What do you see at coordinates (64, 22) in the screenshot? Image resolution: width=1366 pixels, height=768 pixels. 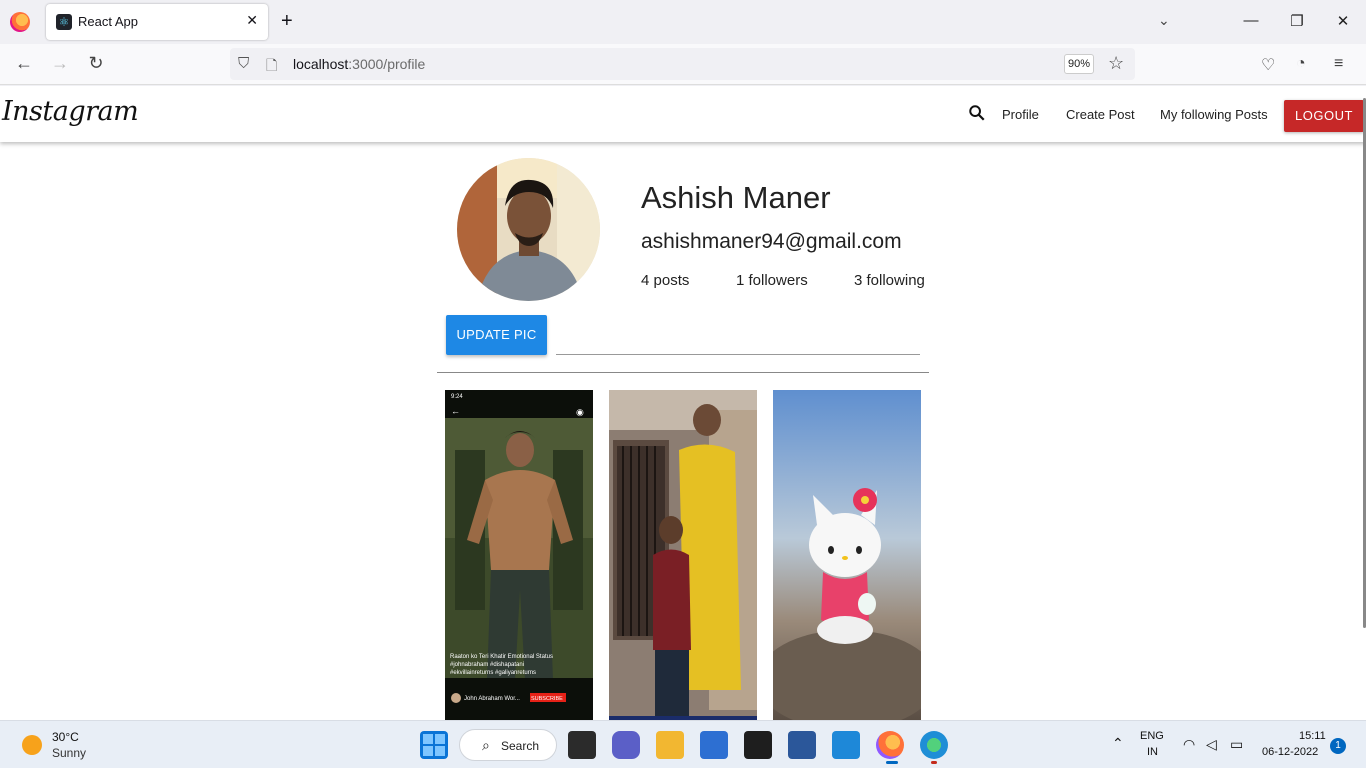 I see `react-icon: ⚛` at bounding box center [64, 22].